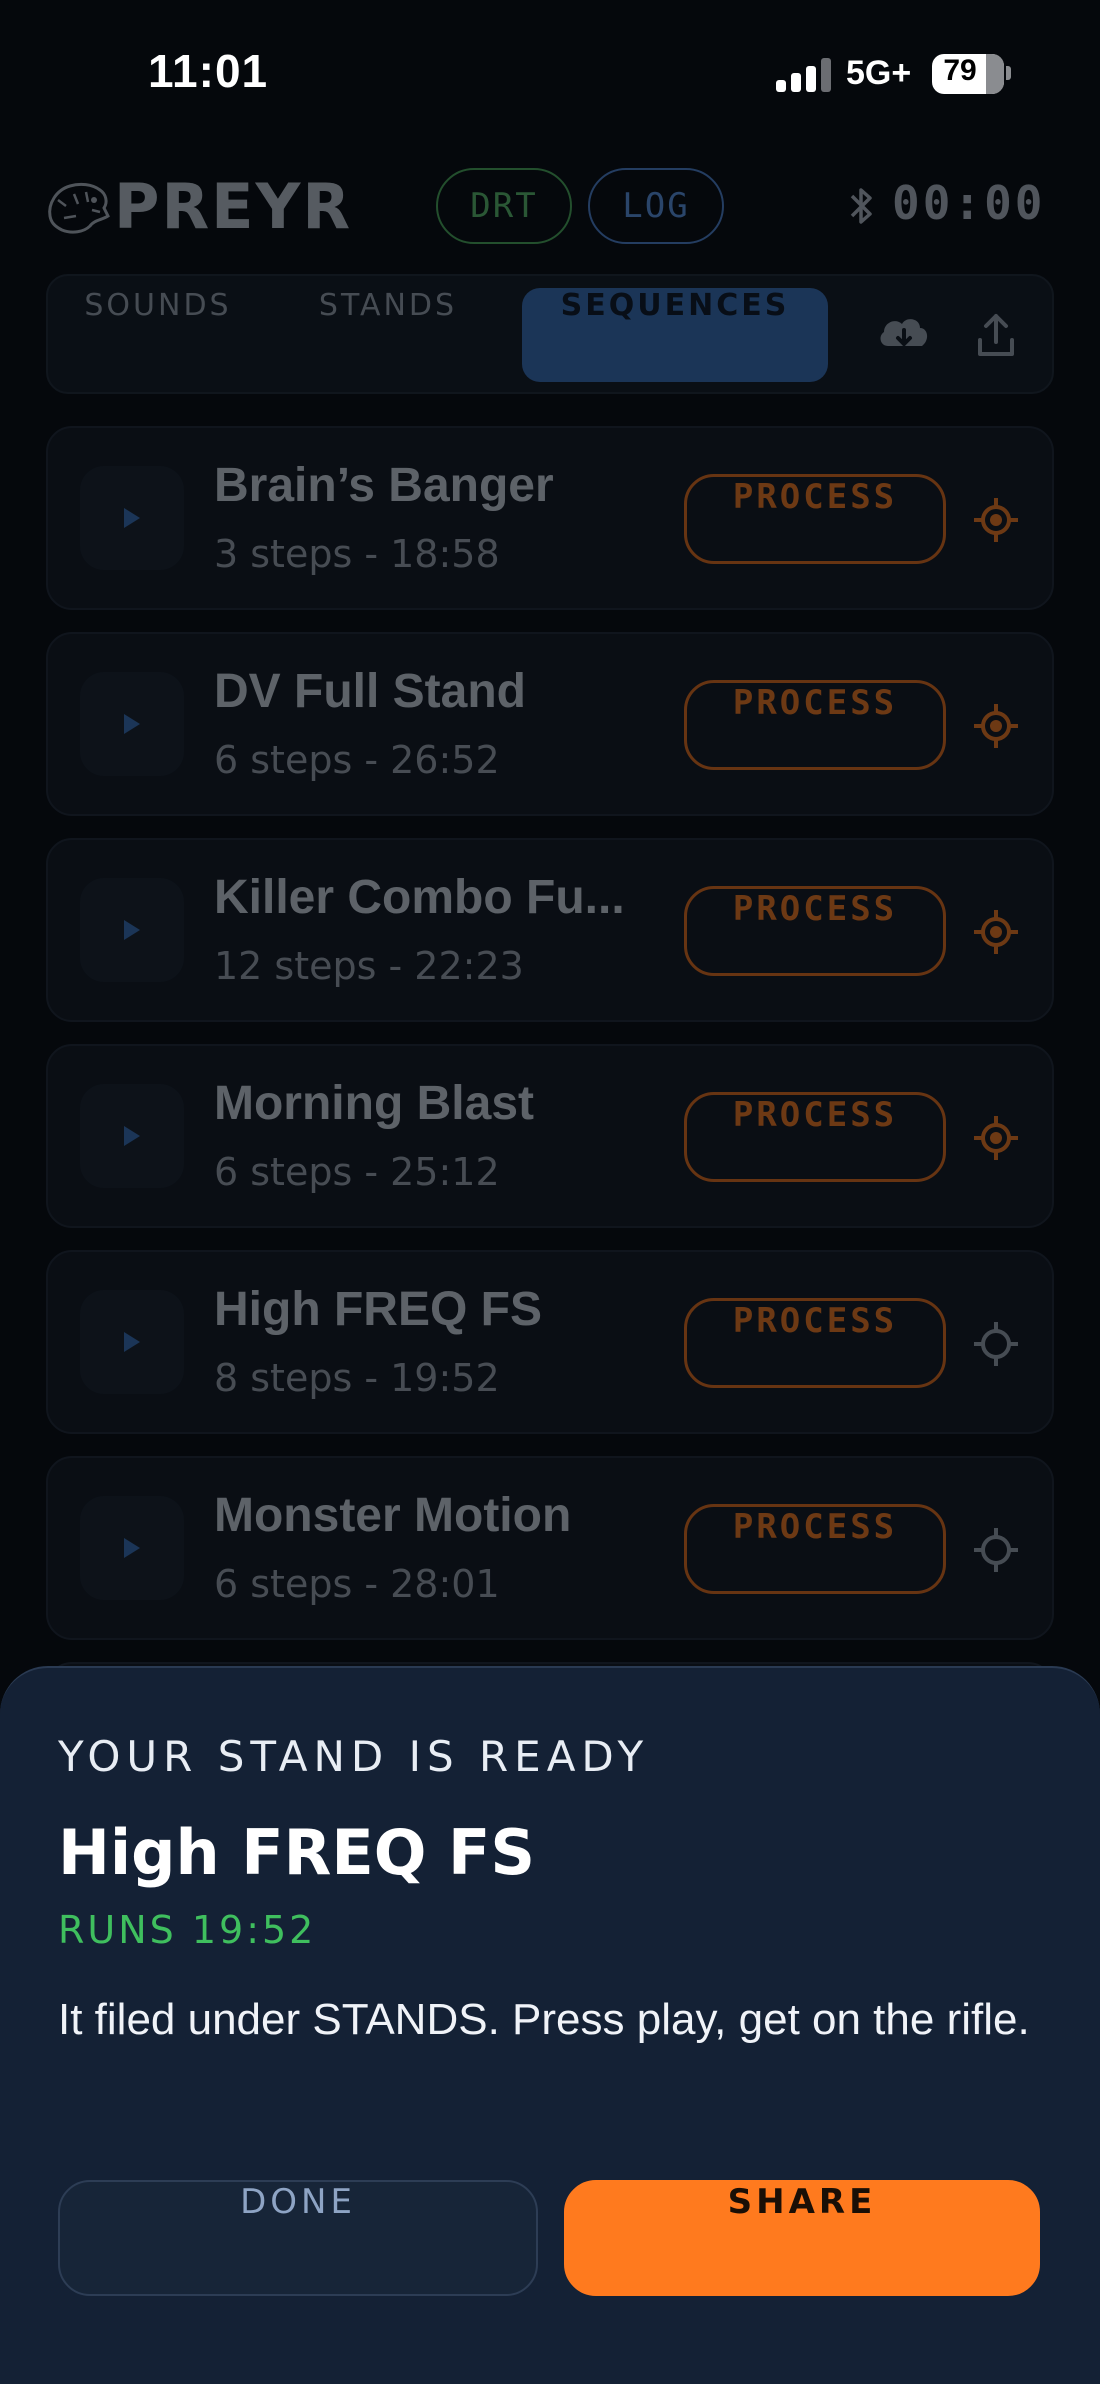 The image size is (1100, 2384). Describe the element at coordinates (969, 203) in the screenshot. I see `session-timer: 00:00` at that location.